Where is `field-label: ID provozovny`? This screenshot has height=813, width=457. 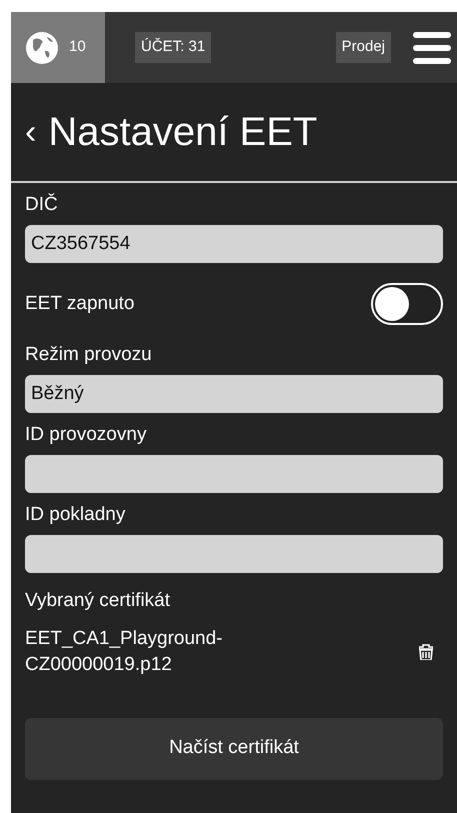
field-label: ID provozovny is located at coordinates (86, 435).